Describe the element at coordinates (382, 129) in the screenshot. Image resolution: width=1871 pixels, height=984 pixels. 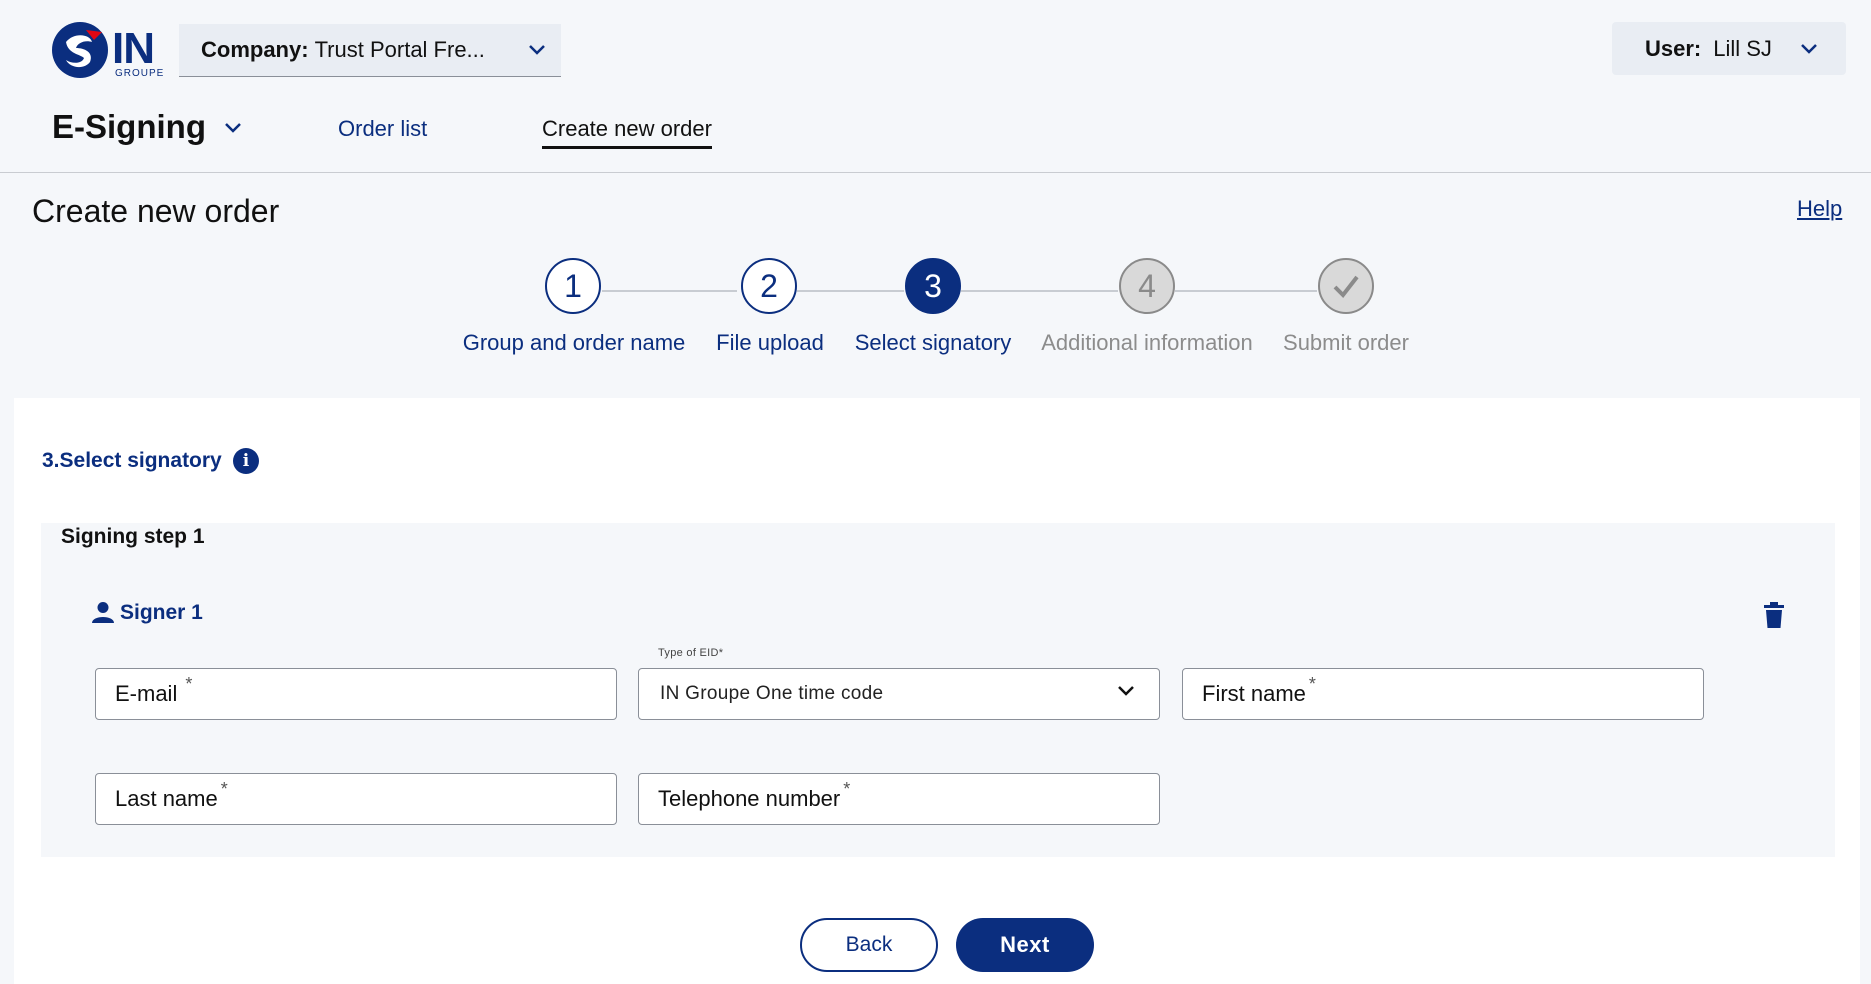
I see `nav-order-list: Order list` at that location.